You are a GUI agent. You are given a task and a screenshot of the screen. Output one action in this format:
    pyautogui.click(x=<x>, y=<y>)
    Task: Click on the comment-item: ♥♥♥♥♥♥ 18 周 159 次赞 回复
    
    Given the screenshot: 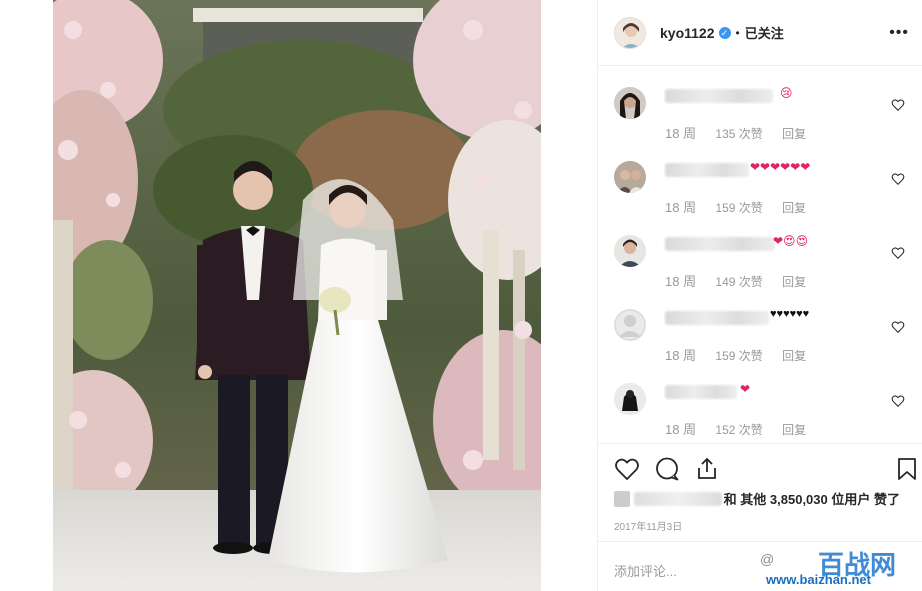 What is the action you would take?
    pyautogui.click(x=760, y=326)
    